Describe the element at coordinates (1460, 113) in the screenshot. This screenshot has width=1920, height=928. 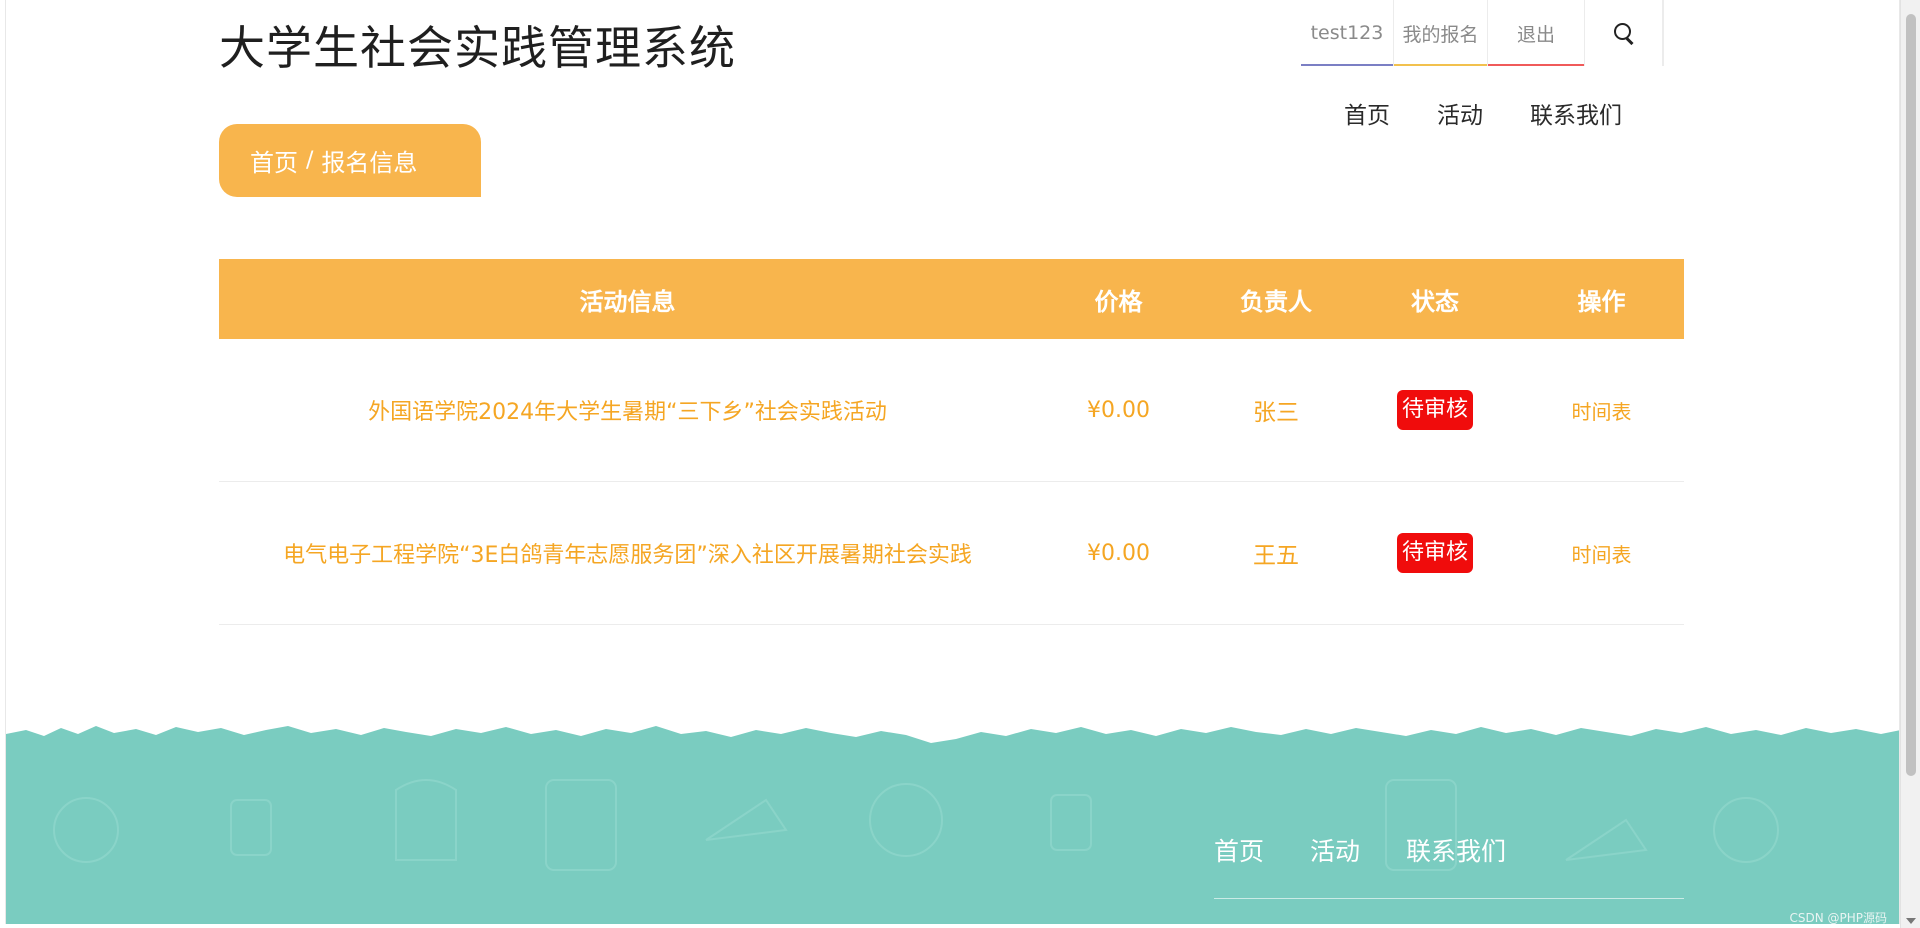
I see `nav-activities: 活动` at that location.